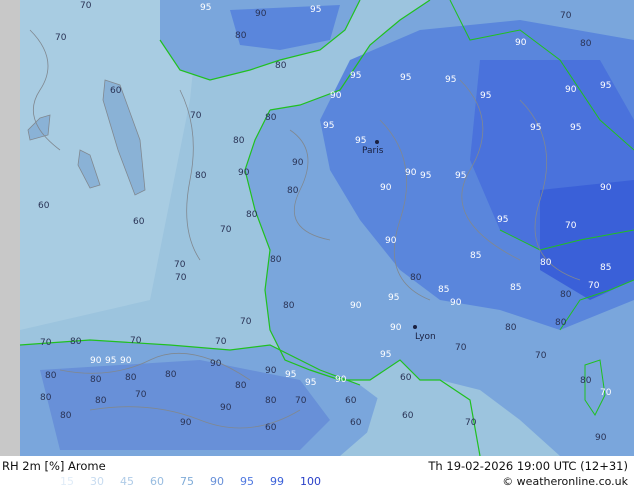 The width and height of the screenshot is (634, 490). Describe the element at coordinates (97, 481) in the screenshot. I see `legend-item: 30` at that location.